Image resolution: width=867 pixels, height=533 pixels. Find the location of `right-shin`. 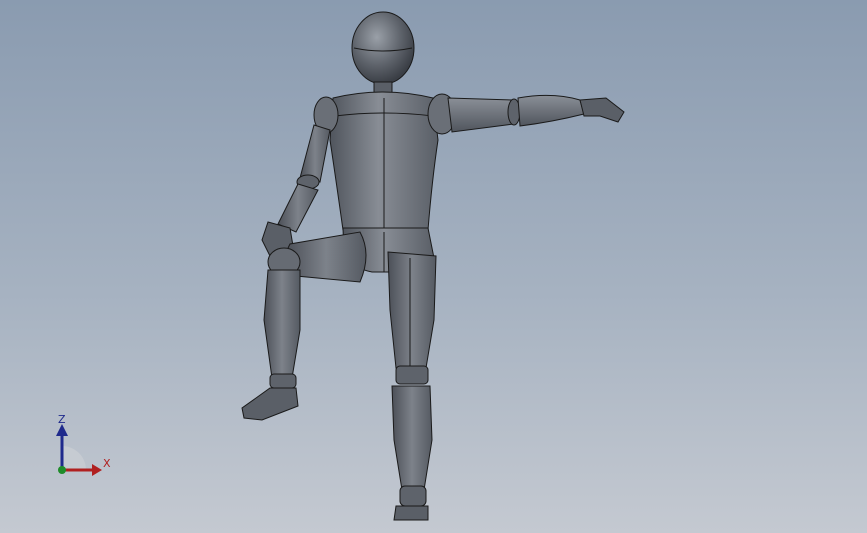

right-shin is located at coordinates (412, 438).